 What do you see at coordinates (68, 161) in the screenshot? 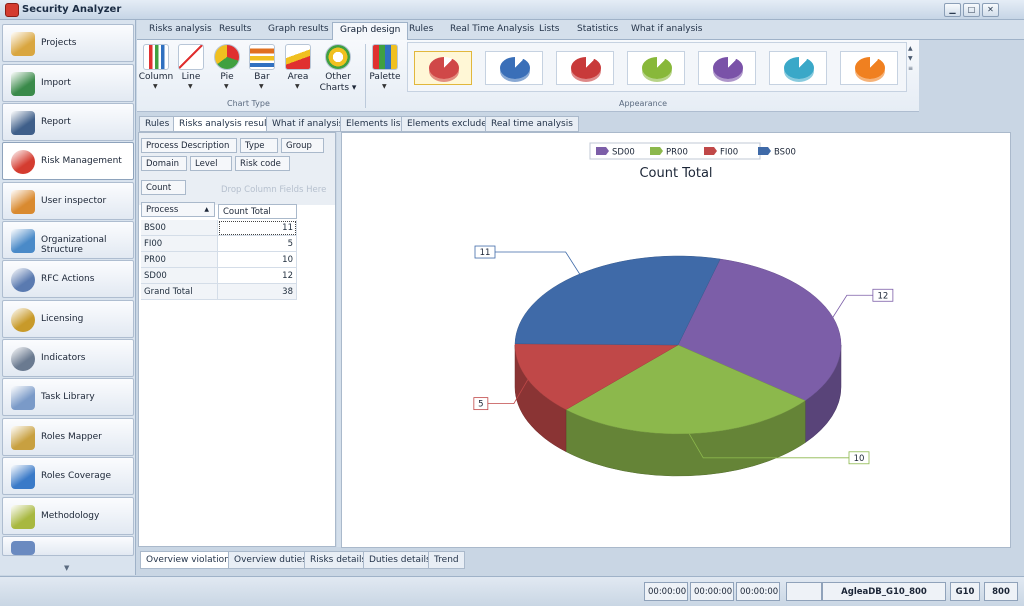
I see `sidebar-item-risk-management: Risk Management` at bounding box center [68, 161].